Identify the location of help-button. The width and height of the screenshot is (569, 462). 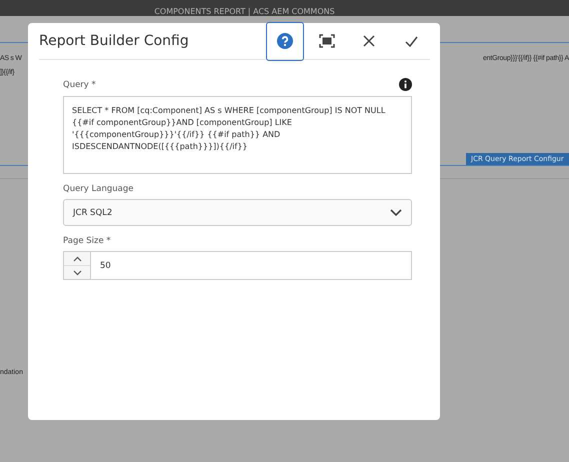
(285, 41).